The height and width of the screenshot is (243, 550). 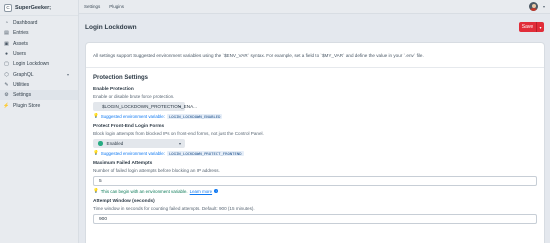 I want to click on sidebar-item-label: Login Lockdown, so click(x=31, y=64).